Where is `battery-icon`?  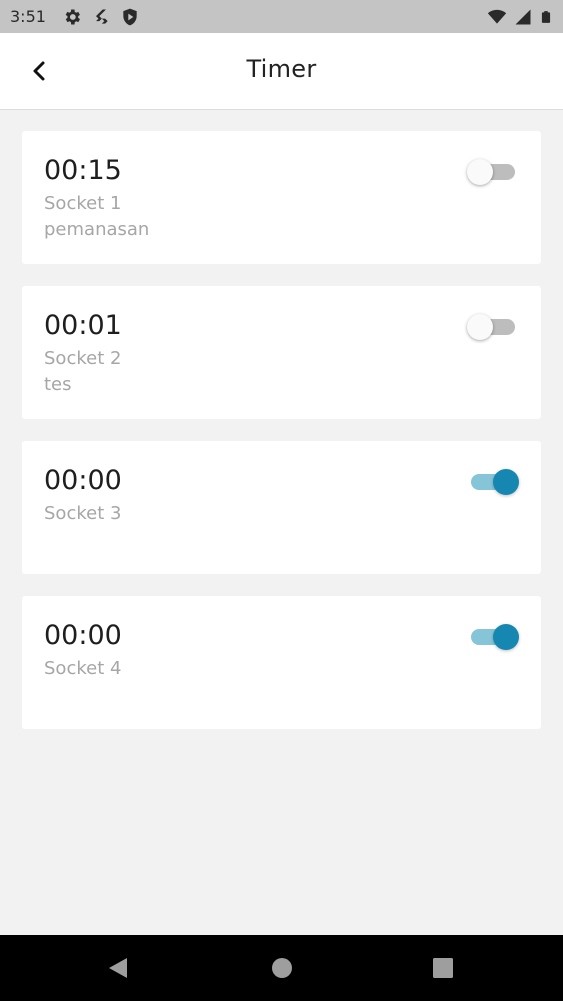
battery-icon is located at coordinates (546, 17).